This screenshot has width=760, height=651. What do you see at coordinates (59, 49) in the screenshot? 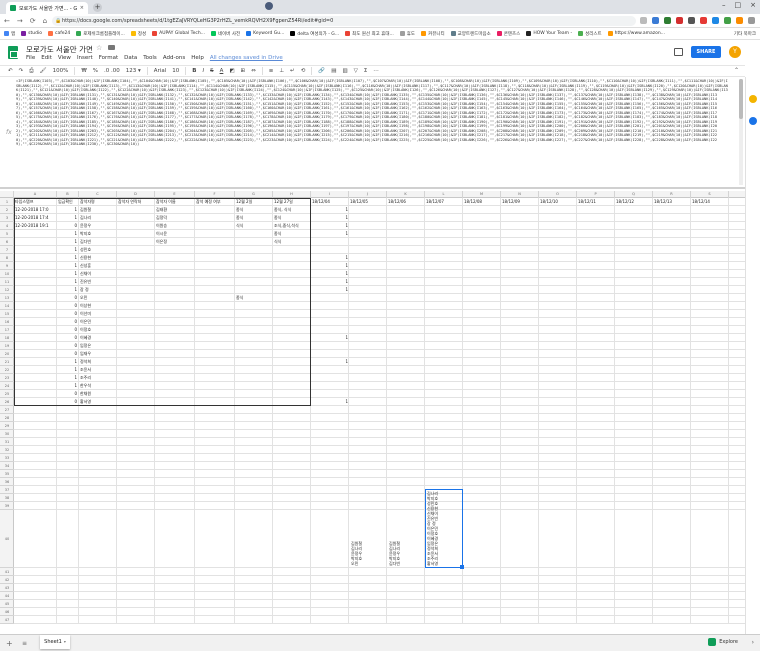
I see `document-title: 모로가도 서울만 가면` at bounding box center [59, 49].